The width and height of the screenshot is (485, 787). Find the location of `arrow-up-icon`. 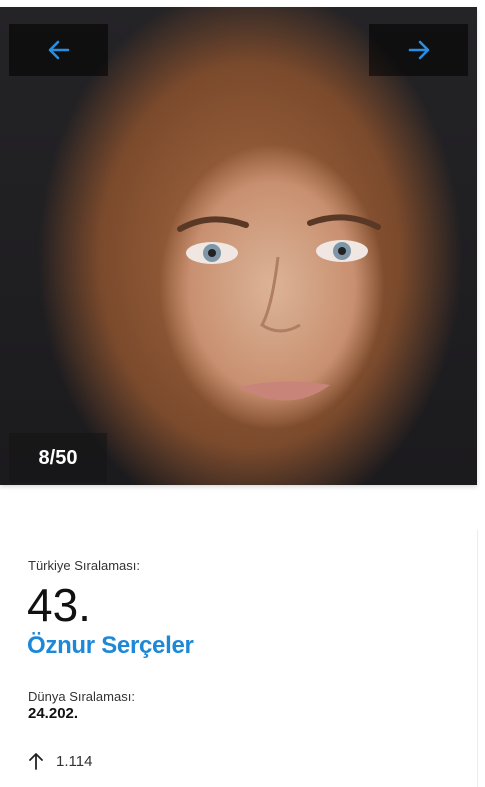

arrow-up-icon is located at coordinates (36, 761).